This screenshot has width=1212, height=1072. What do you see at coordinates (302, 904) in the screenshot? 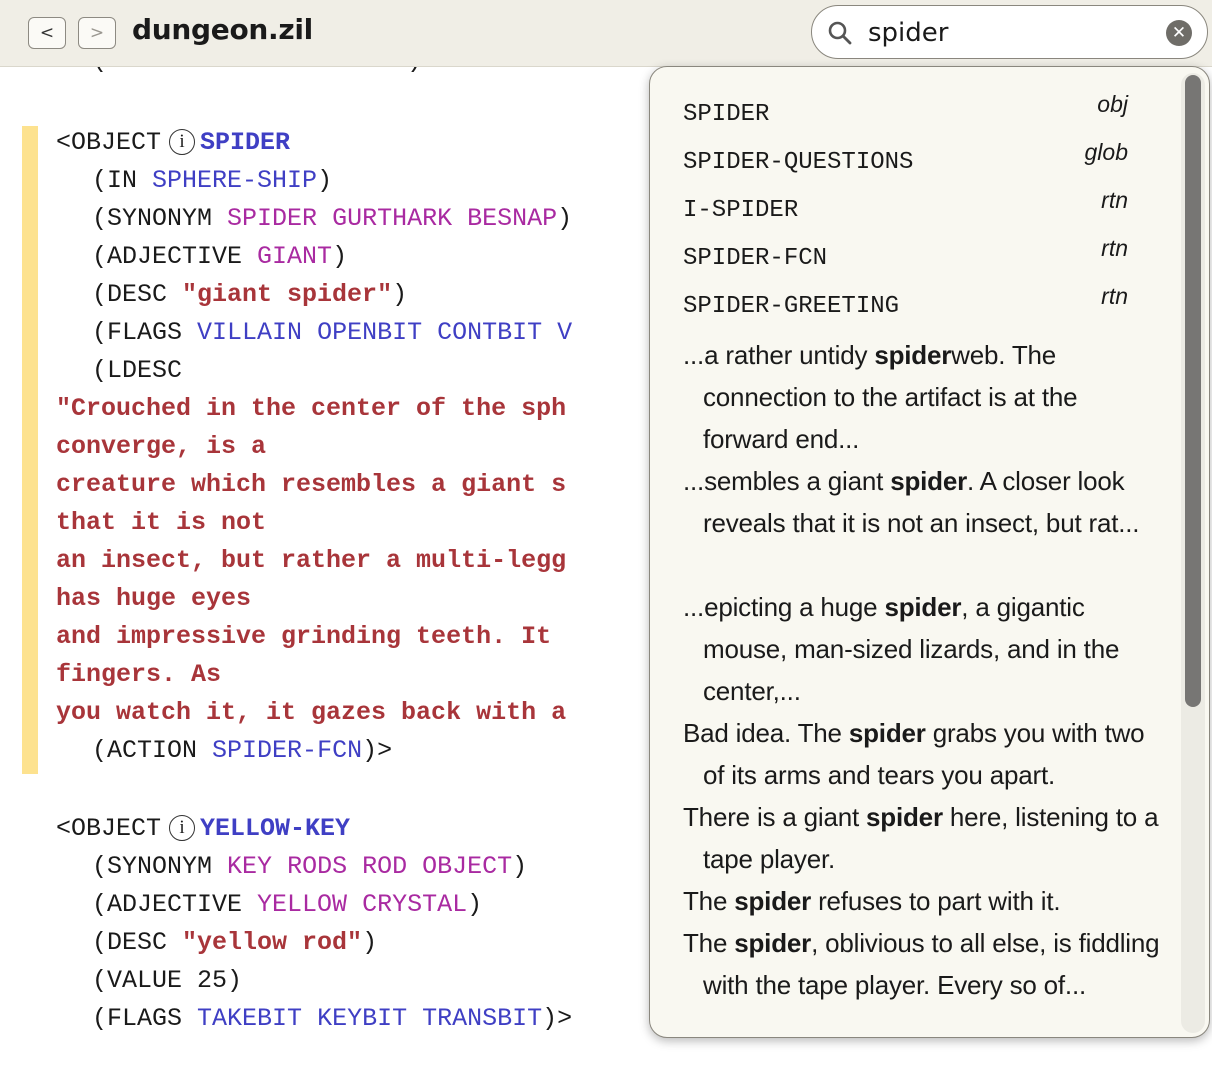
I see `adjective-word: YELLOW` at bounding box center [302, 904].